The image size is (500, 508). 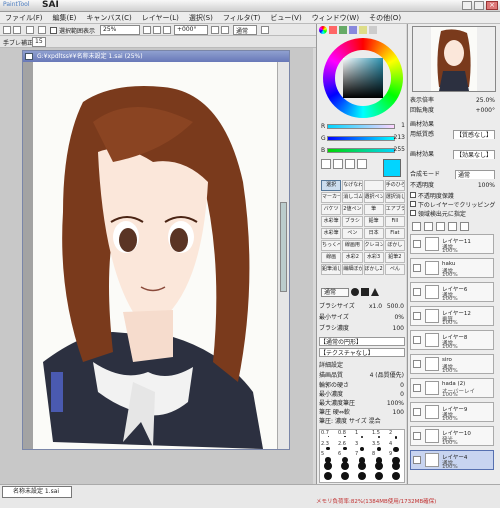 I want to click on tool-12: 水彩筆, so click(x=331, y=221).